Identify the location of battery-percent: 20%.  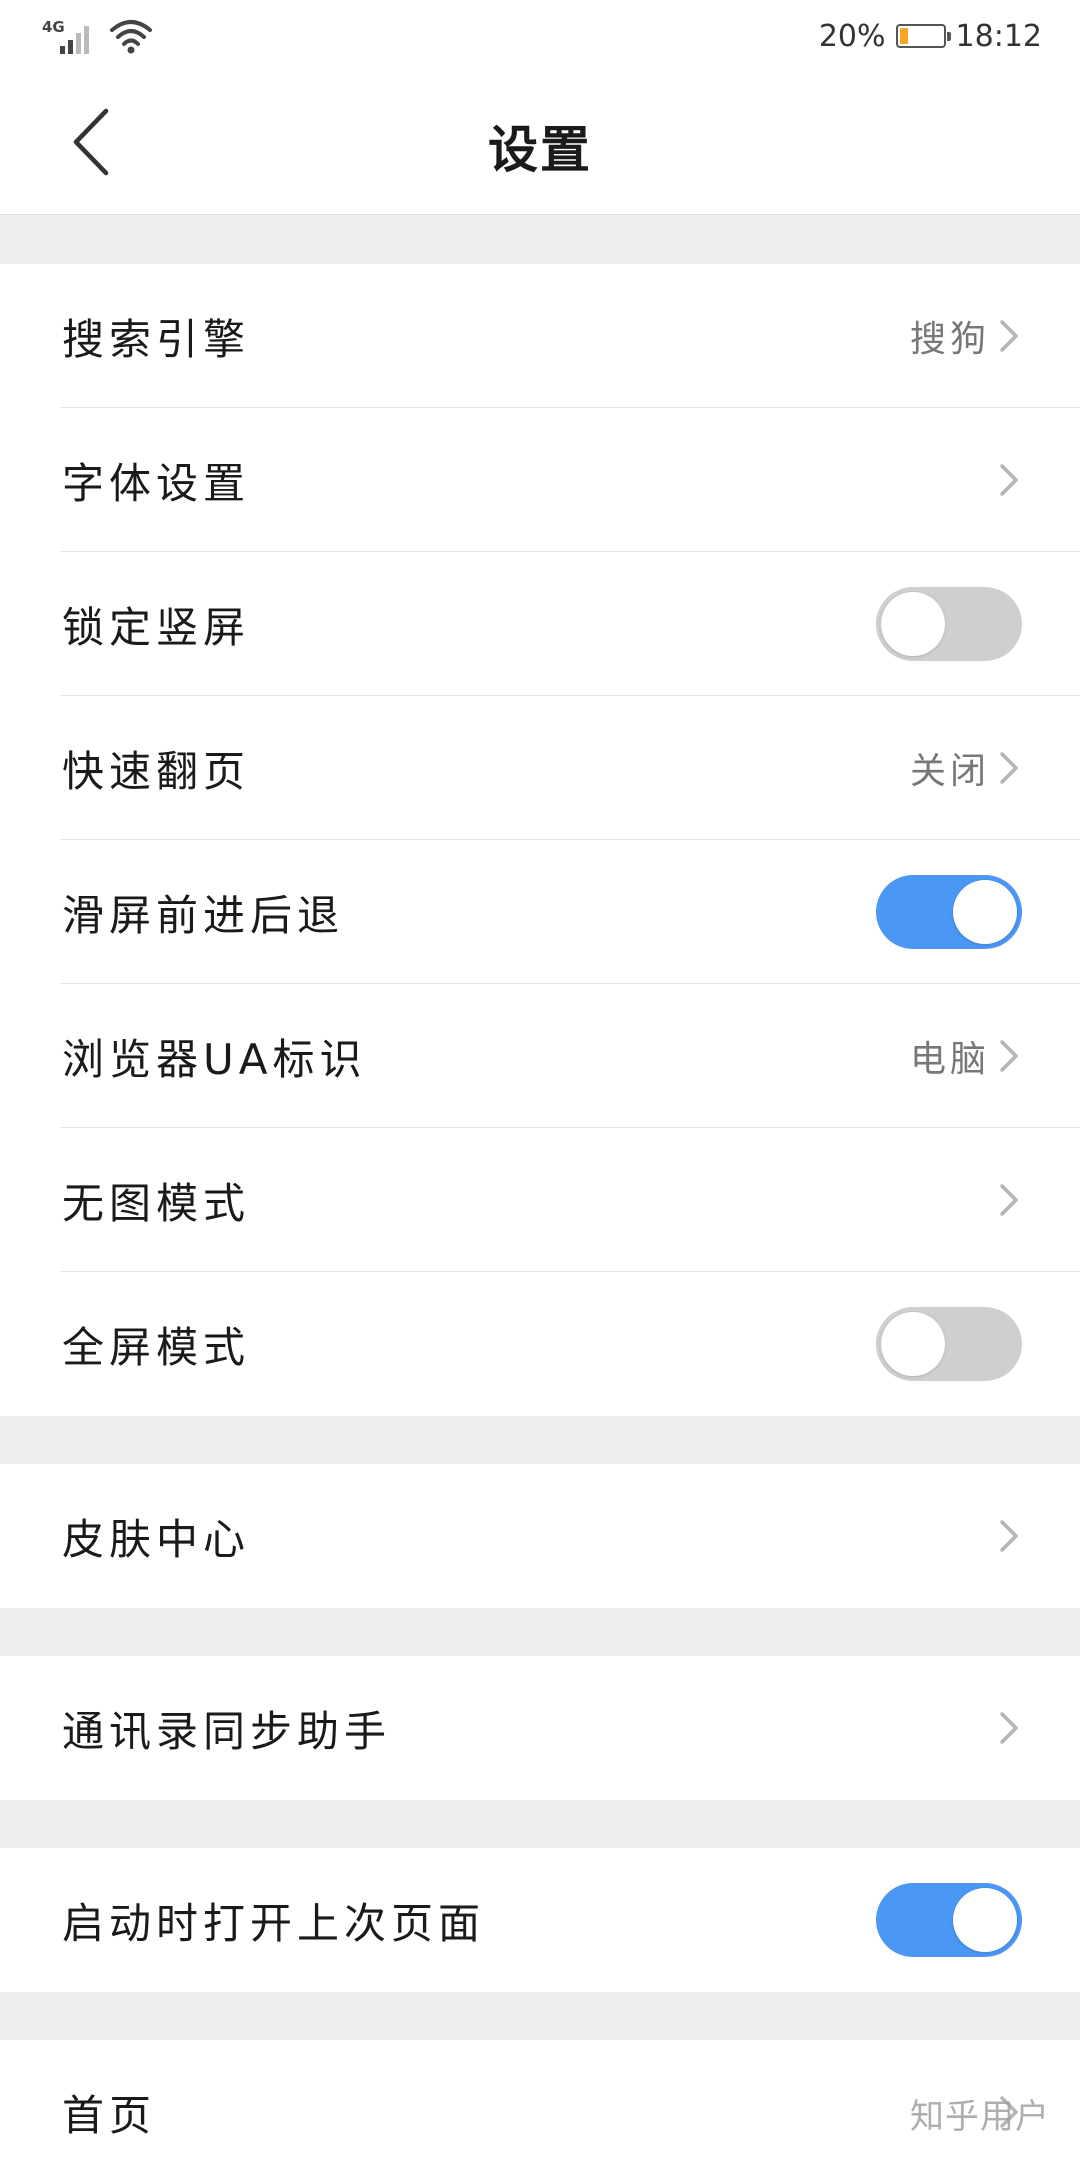
(852, 36).